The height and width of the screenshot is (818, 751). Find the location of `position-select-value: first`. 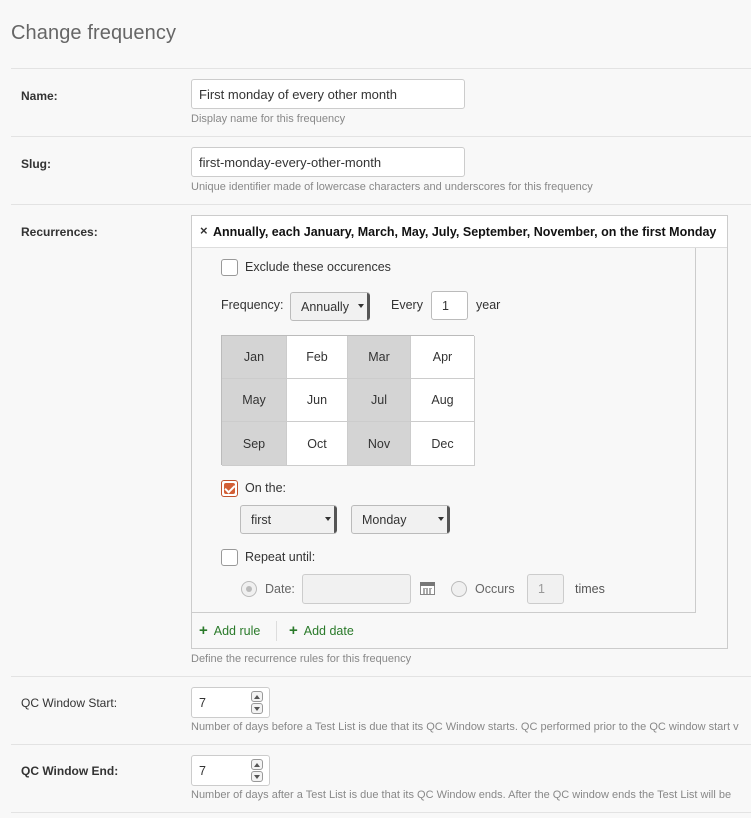

position-select-value: first is located at coordinates (261, 520).